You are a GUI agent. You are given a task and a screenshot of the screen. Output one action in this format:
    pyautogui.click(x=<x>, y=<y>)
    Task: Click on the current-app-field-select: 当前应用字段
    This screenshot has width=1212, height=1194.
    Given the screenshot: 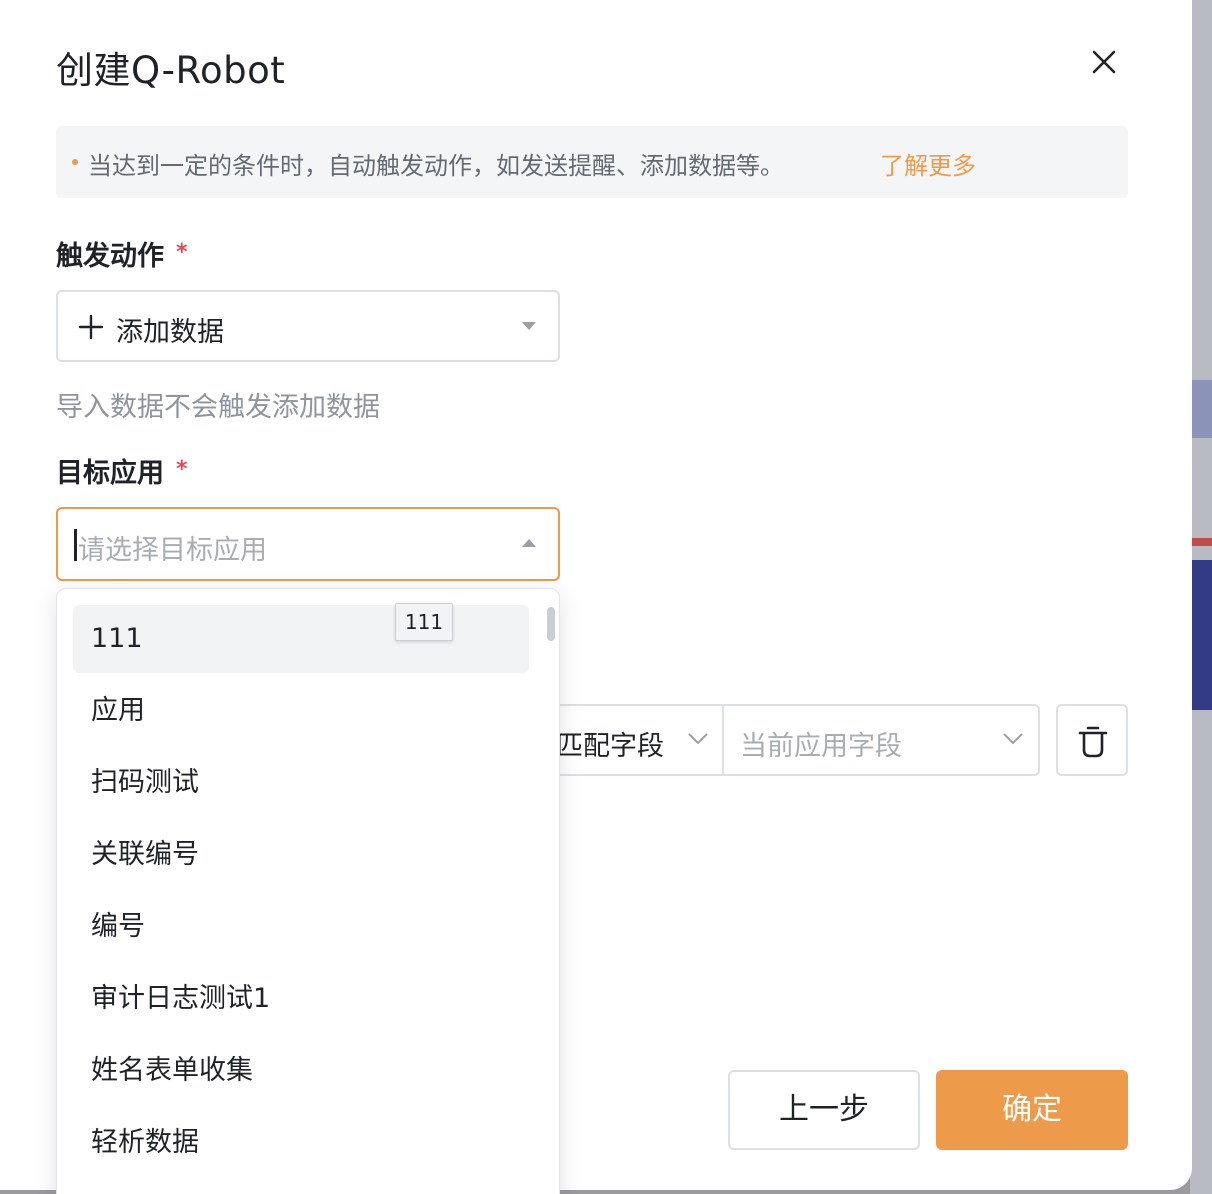 What is the action you would take?
    pyautogui.click(x=881, y=740)
    